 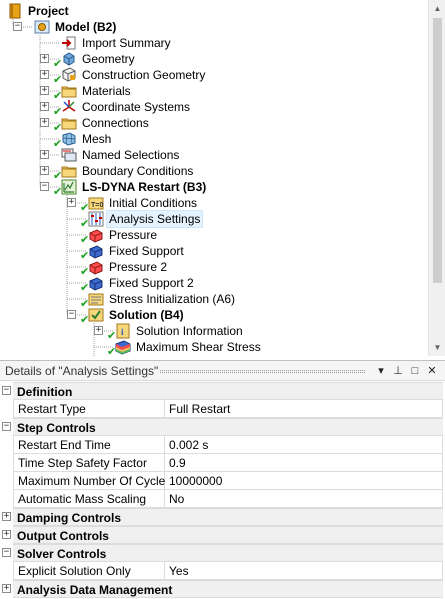 What do you see at coordinates (210, 43) in the screenshot?
I see `tree-node-import-summary: Import Summary` at bounding box center [210, 43].